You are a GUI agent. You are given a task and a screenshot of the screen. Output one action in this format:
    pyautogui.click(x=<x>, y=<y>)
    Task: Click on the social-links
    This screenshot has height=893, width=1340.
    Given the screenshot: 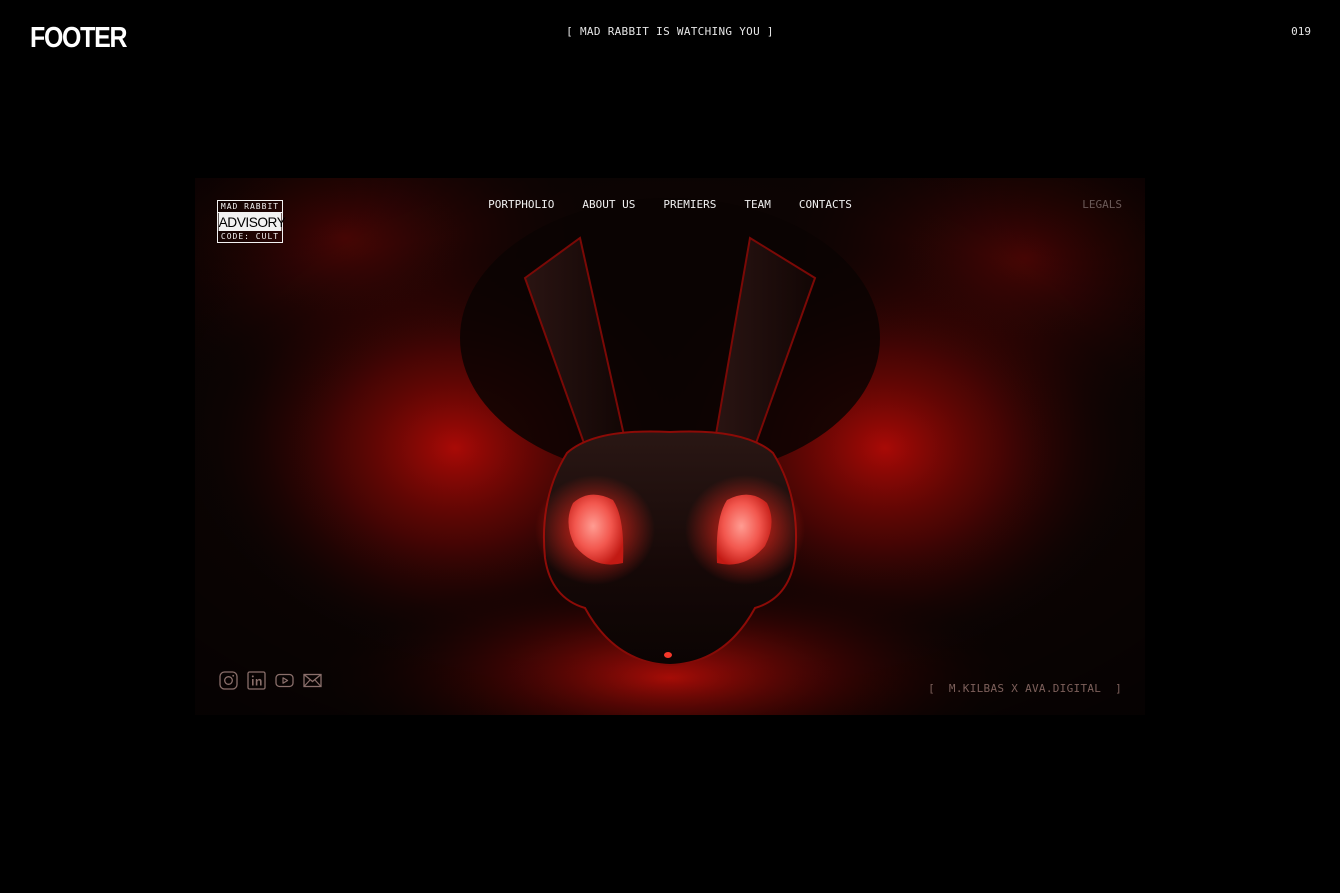 What is the action you would take?
    pyautogui.click(x=270, y=680)
    